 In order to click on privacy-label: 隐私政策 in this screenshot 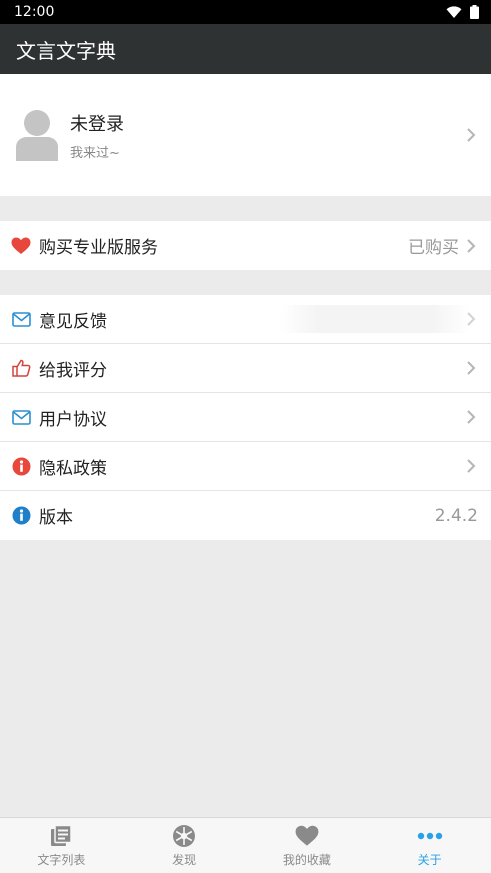, I will do `click(73, 468)`.